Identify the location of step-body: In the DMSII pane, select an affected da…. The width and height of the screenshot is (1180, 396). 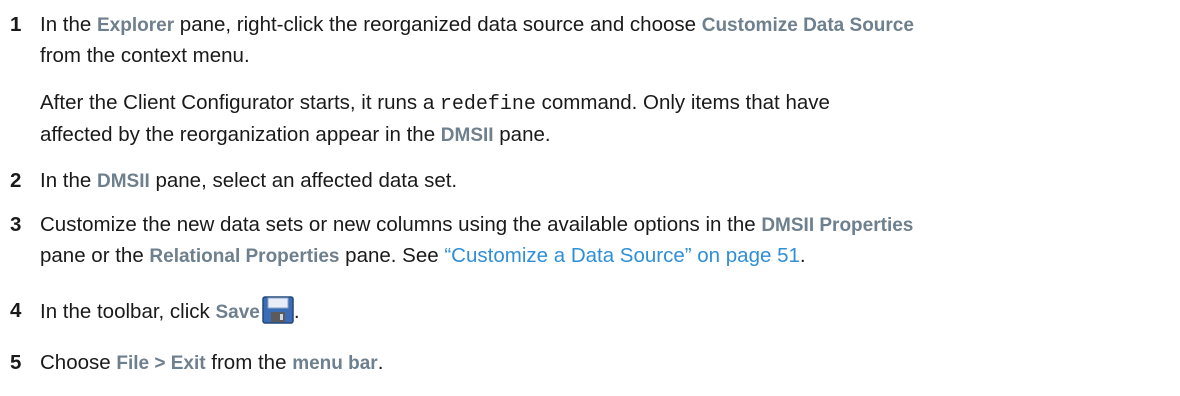
(605, 181).